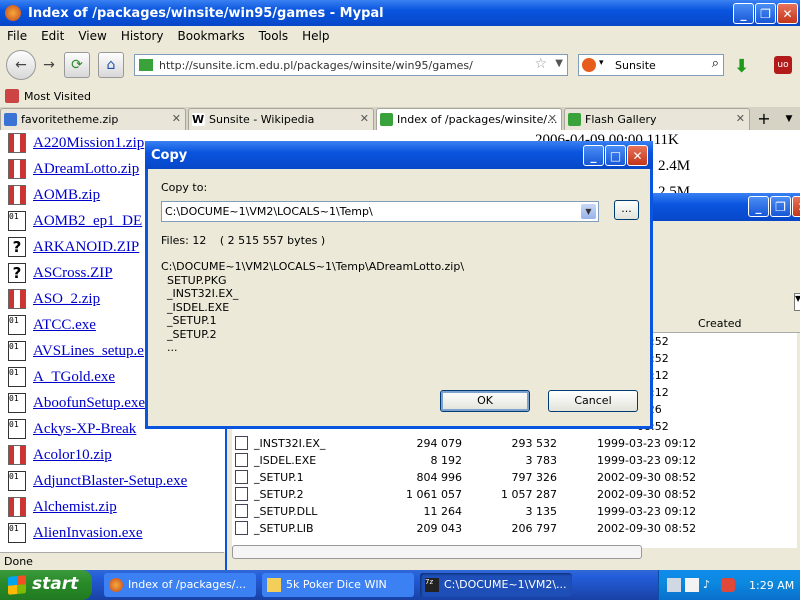  I want to click on cancel-button: Cancel, so click(593, 401).